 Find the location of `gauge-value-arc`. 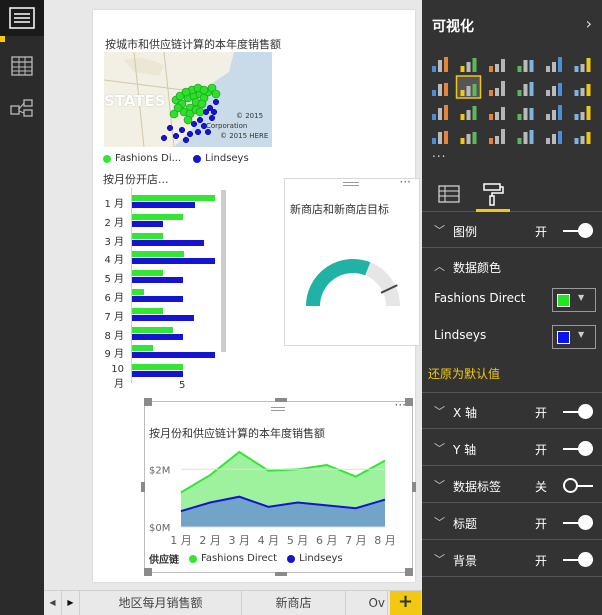

gauge-value-arc is located at coordinates (338, 283).